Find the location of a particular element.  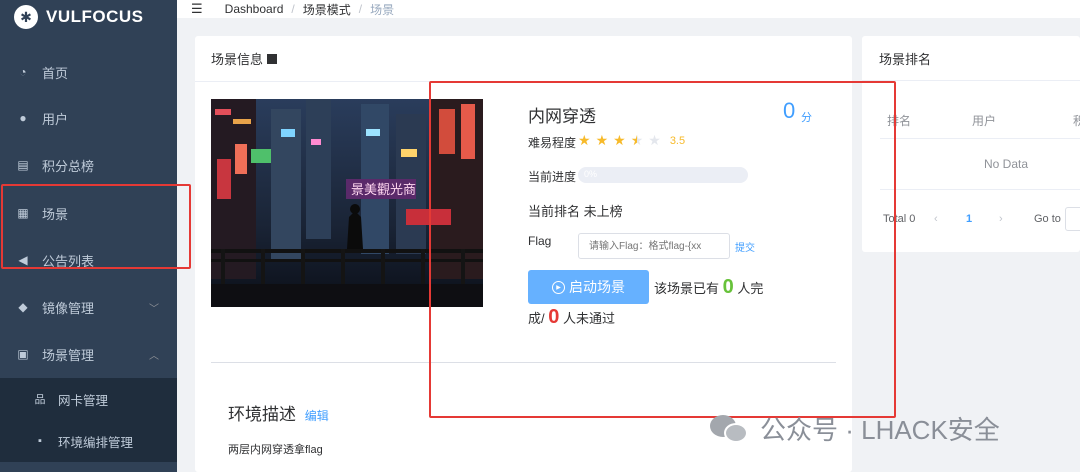

sidebar-subitem-label: 环境编排管理 is located at coordinates (96, 442).